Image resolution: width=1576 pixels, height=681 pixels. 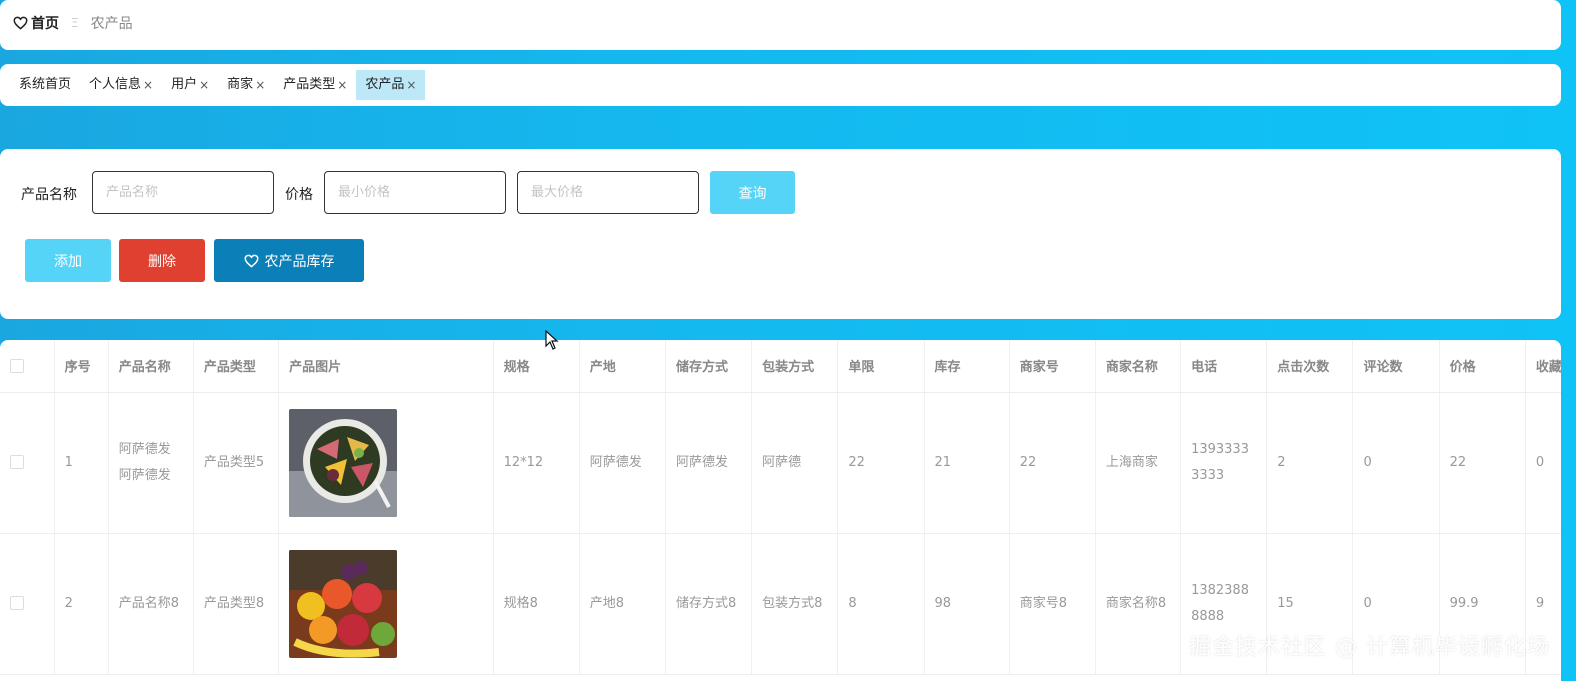 I want to click on tab-list: 系统首页 个人信息 × 用户 × 商家 × 产品类型 × 农产品 ×, so click(x=218, y=85).